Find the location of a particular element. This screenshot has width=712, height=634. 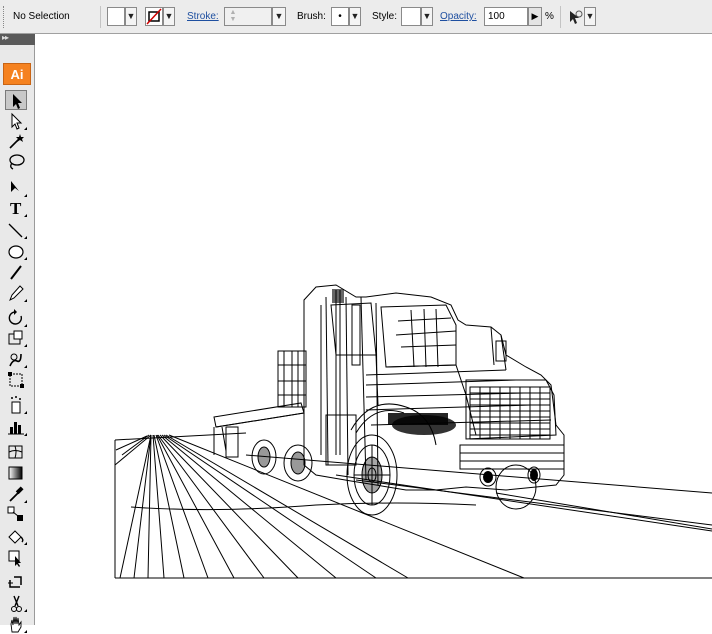

brush-definition-swatch: • is located at coordinates (340, 16).